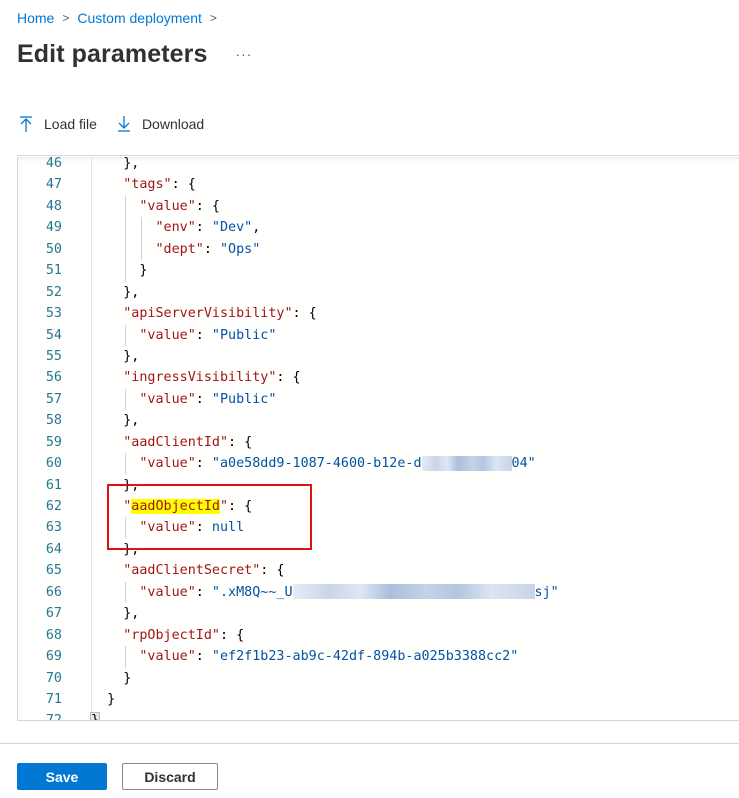 The height and width of the screenshot is (798, 739). What do you see at coordinates (155, 206) in the screenshot?
I see `code-content: "value": {` at bounding box center [155, 206].